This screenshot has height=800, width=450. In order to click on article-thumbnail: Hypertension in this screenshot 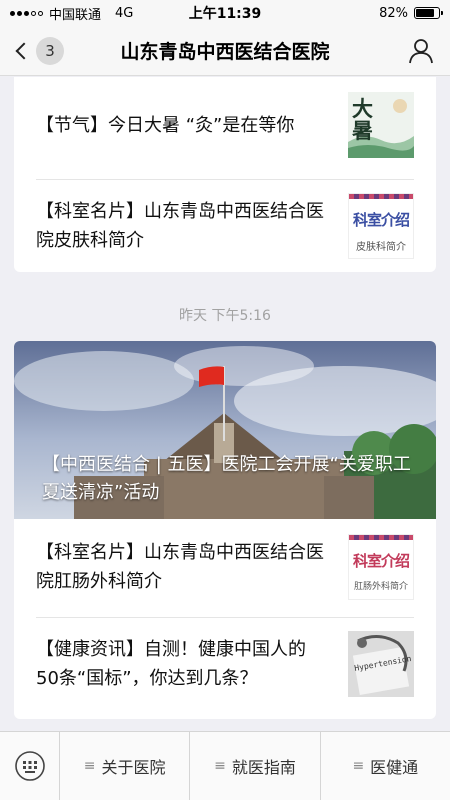, I will do `click(381, 664)`.